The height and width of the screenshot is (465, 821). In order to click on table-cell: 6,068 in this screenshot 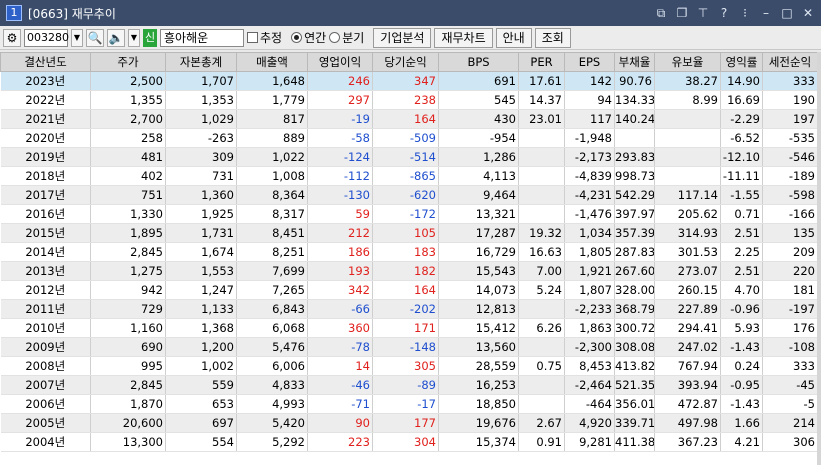, I will do `click(272, 328)`.